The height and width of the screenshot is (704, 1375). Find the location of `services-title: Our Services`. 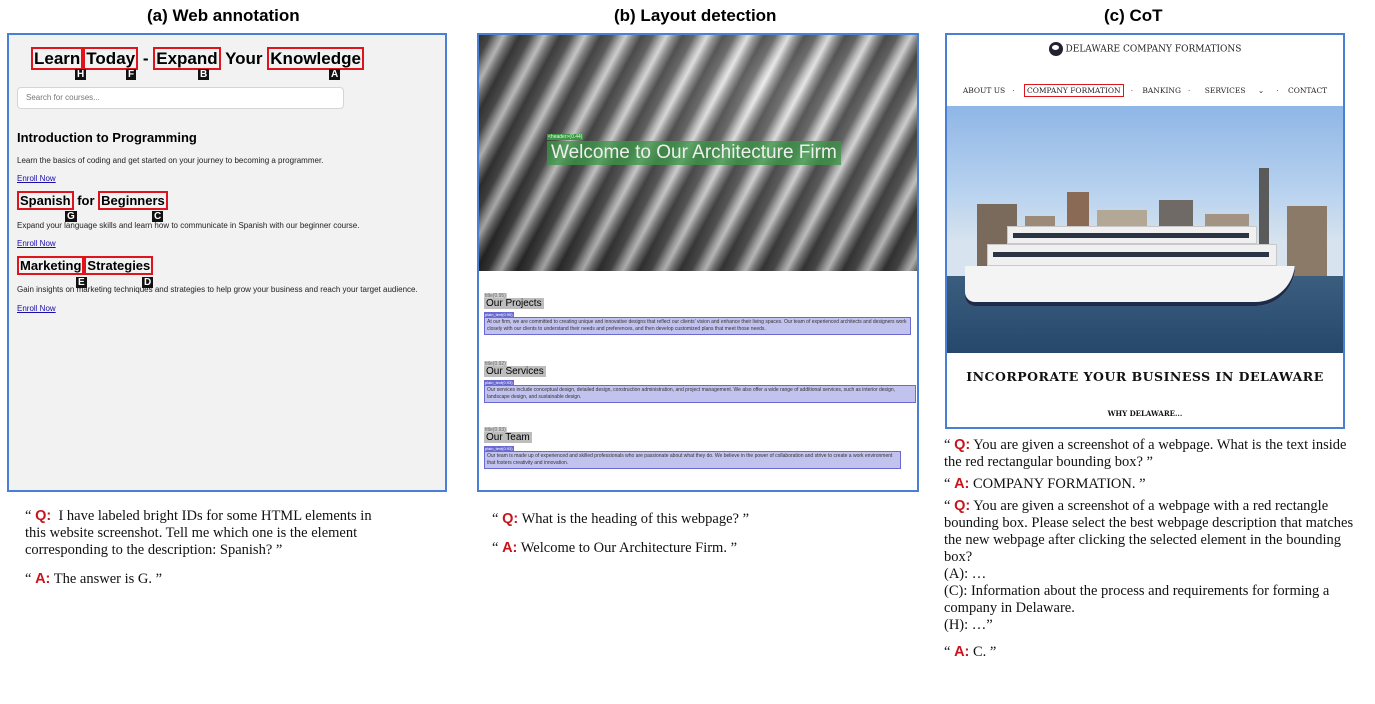

services-title: Our Services is located at coordinates (515, 371).